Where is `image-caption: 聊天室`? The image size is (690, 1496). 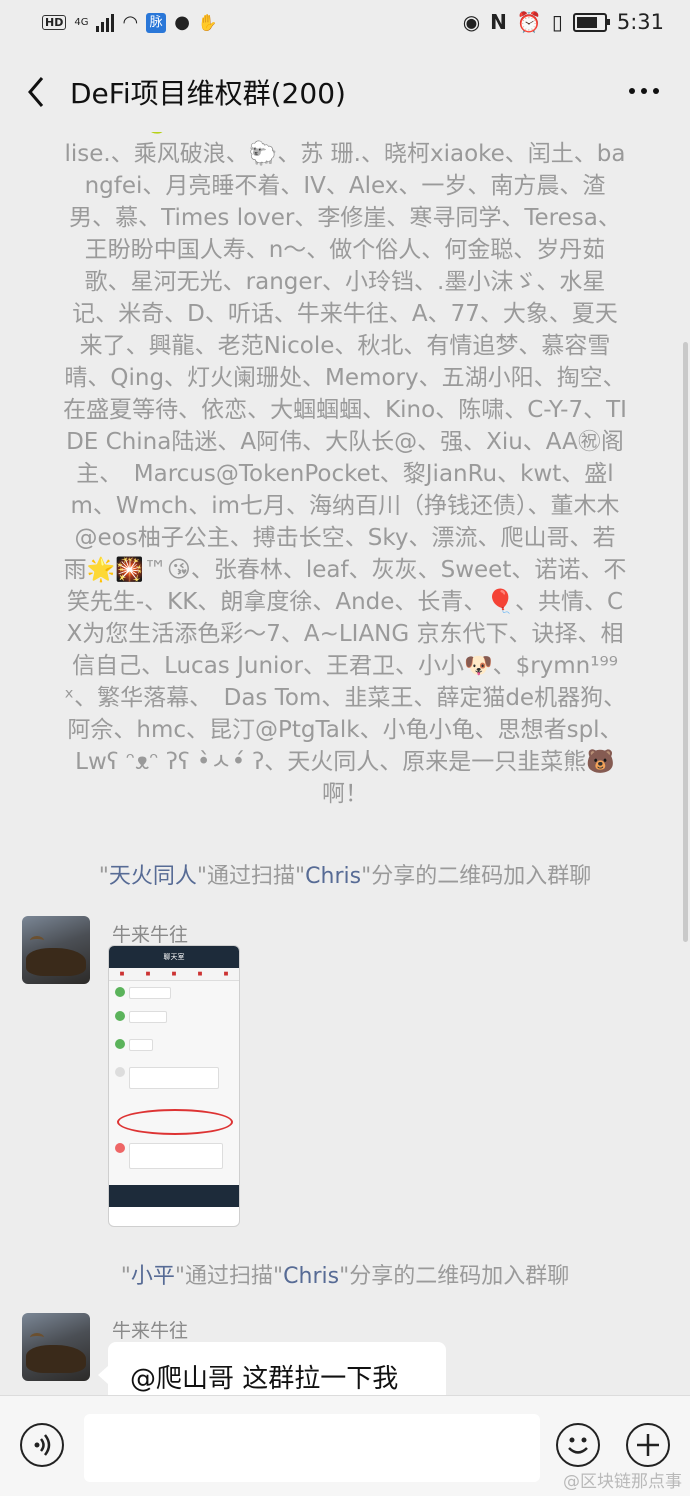
image-caption: 聊天室 is located at coordinates (174, 957).